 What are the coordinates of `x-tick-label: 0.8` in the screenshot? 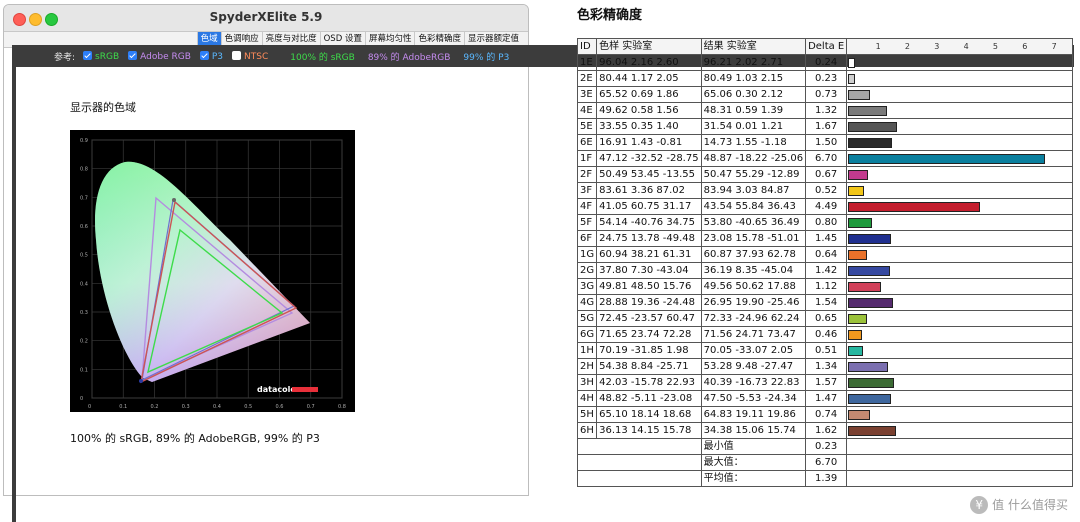 It's located at (342, 407).